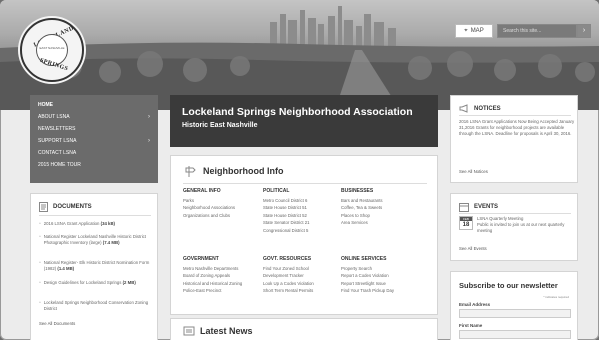  I want to click on info-link: Coffee, Tea & Sweets, so click(362, 208).